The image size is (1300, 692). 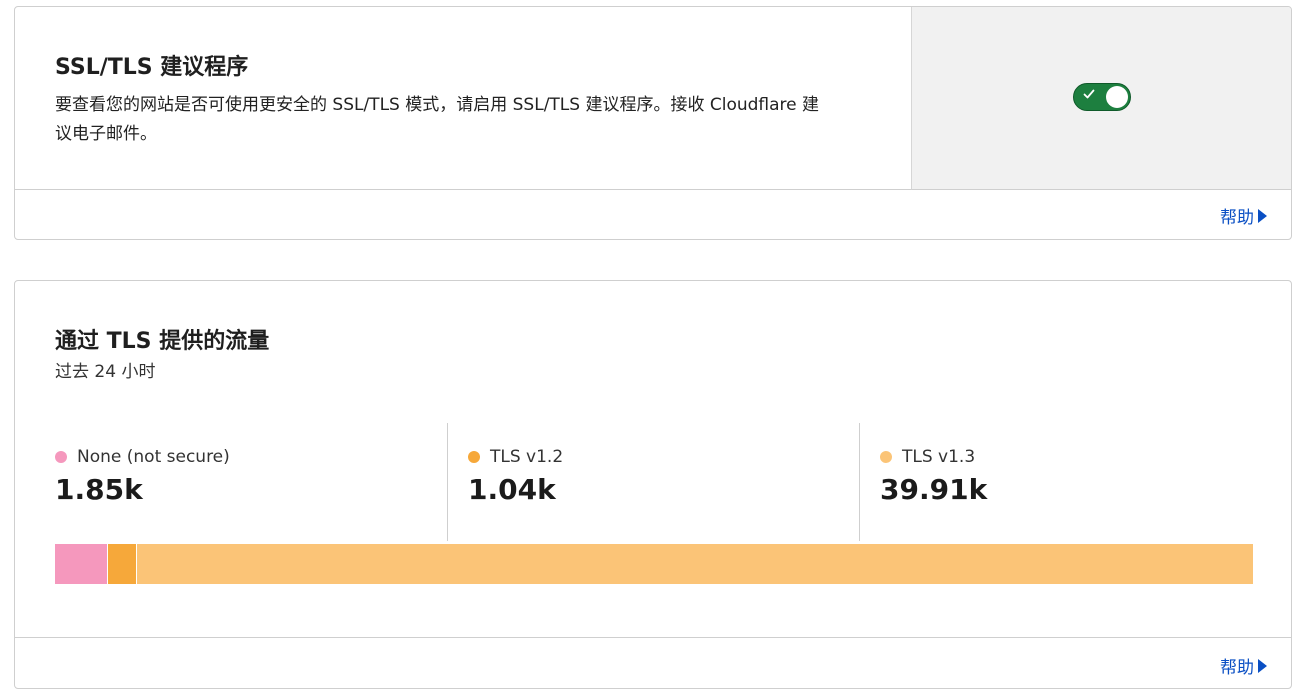 I want to click on legend-item: None (not secure), so click(x=142, y=457).